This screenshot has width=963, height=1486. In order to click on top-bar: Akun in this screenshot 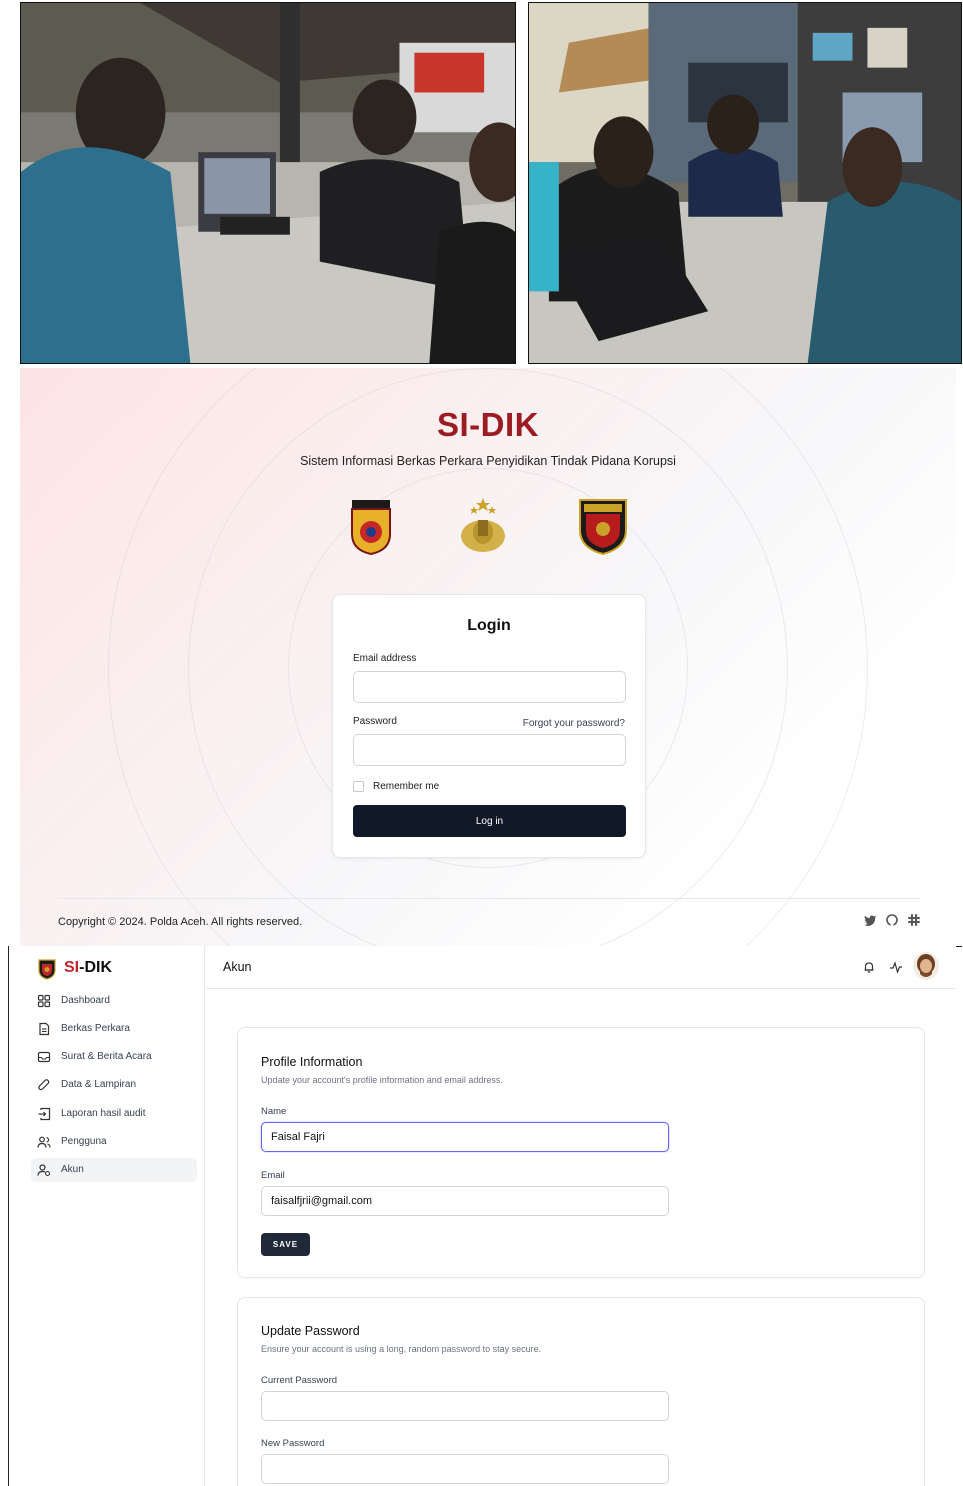, I will do `click(581, 967)`.